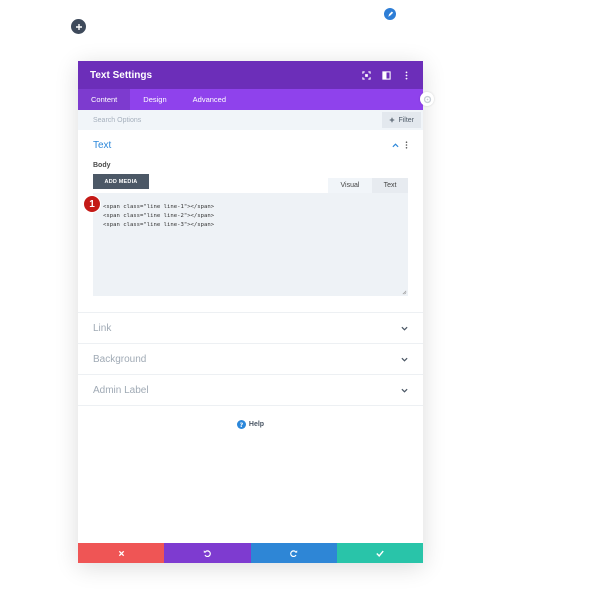 This screenshot has width=610, height=605. I want to click on add-section-button, so click(78, 26).